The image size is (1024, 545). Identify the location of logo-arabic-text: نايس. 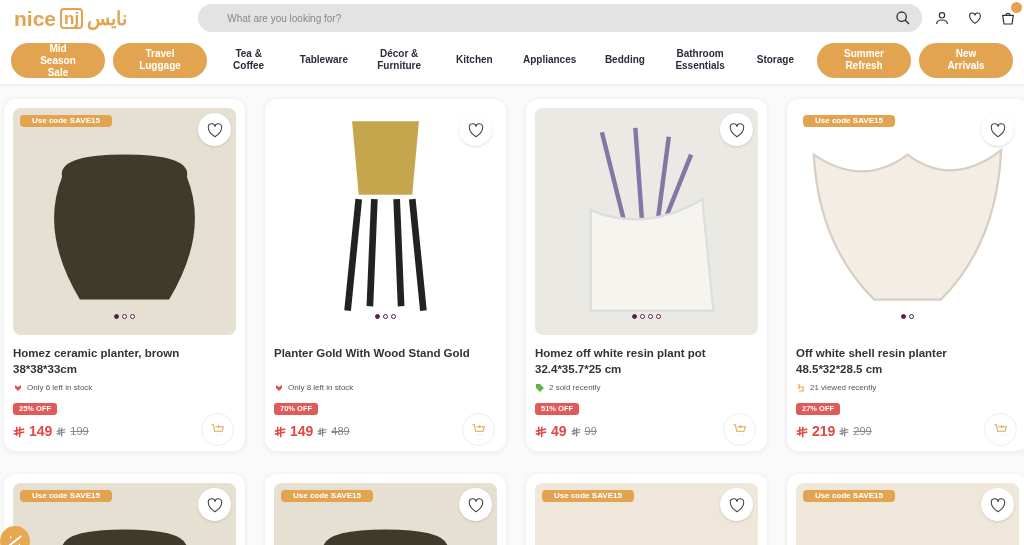
(107, 18).